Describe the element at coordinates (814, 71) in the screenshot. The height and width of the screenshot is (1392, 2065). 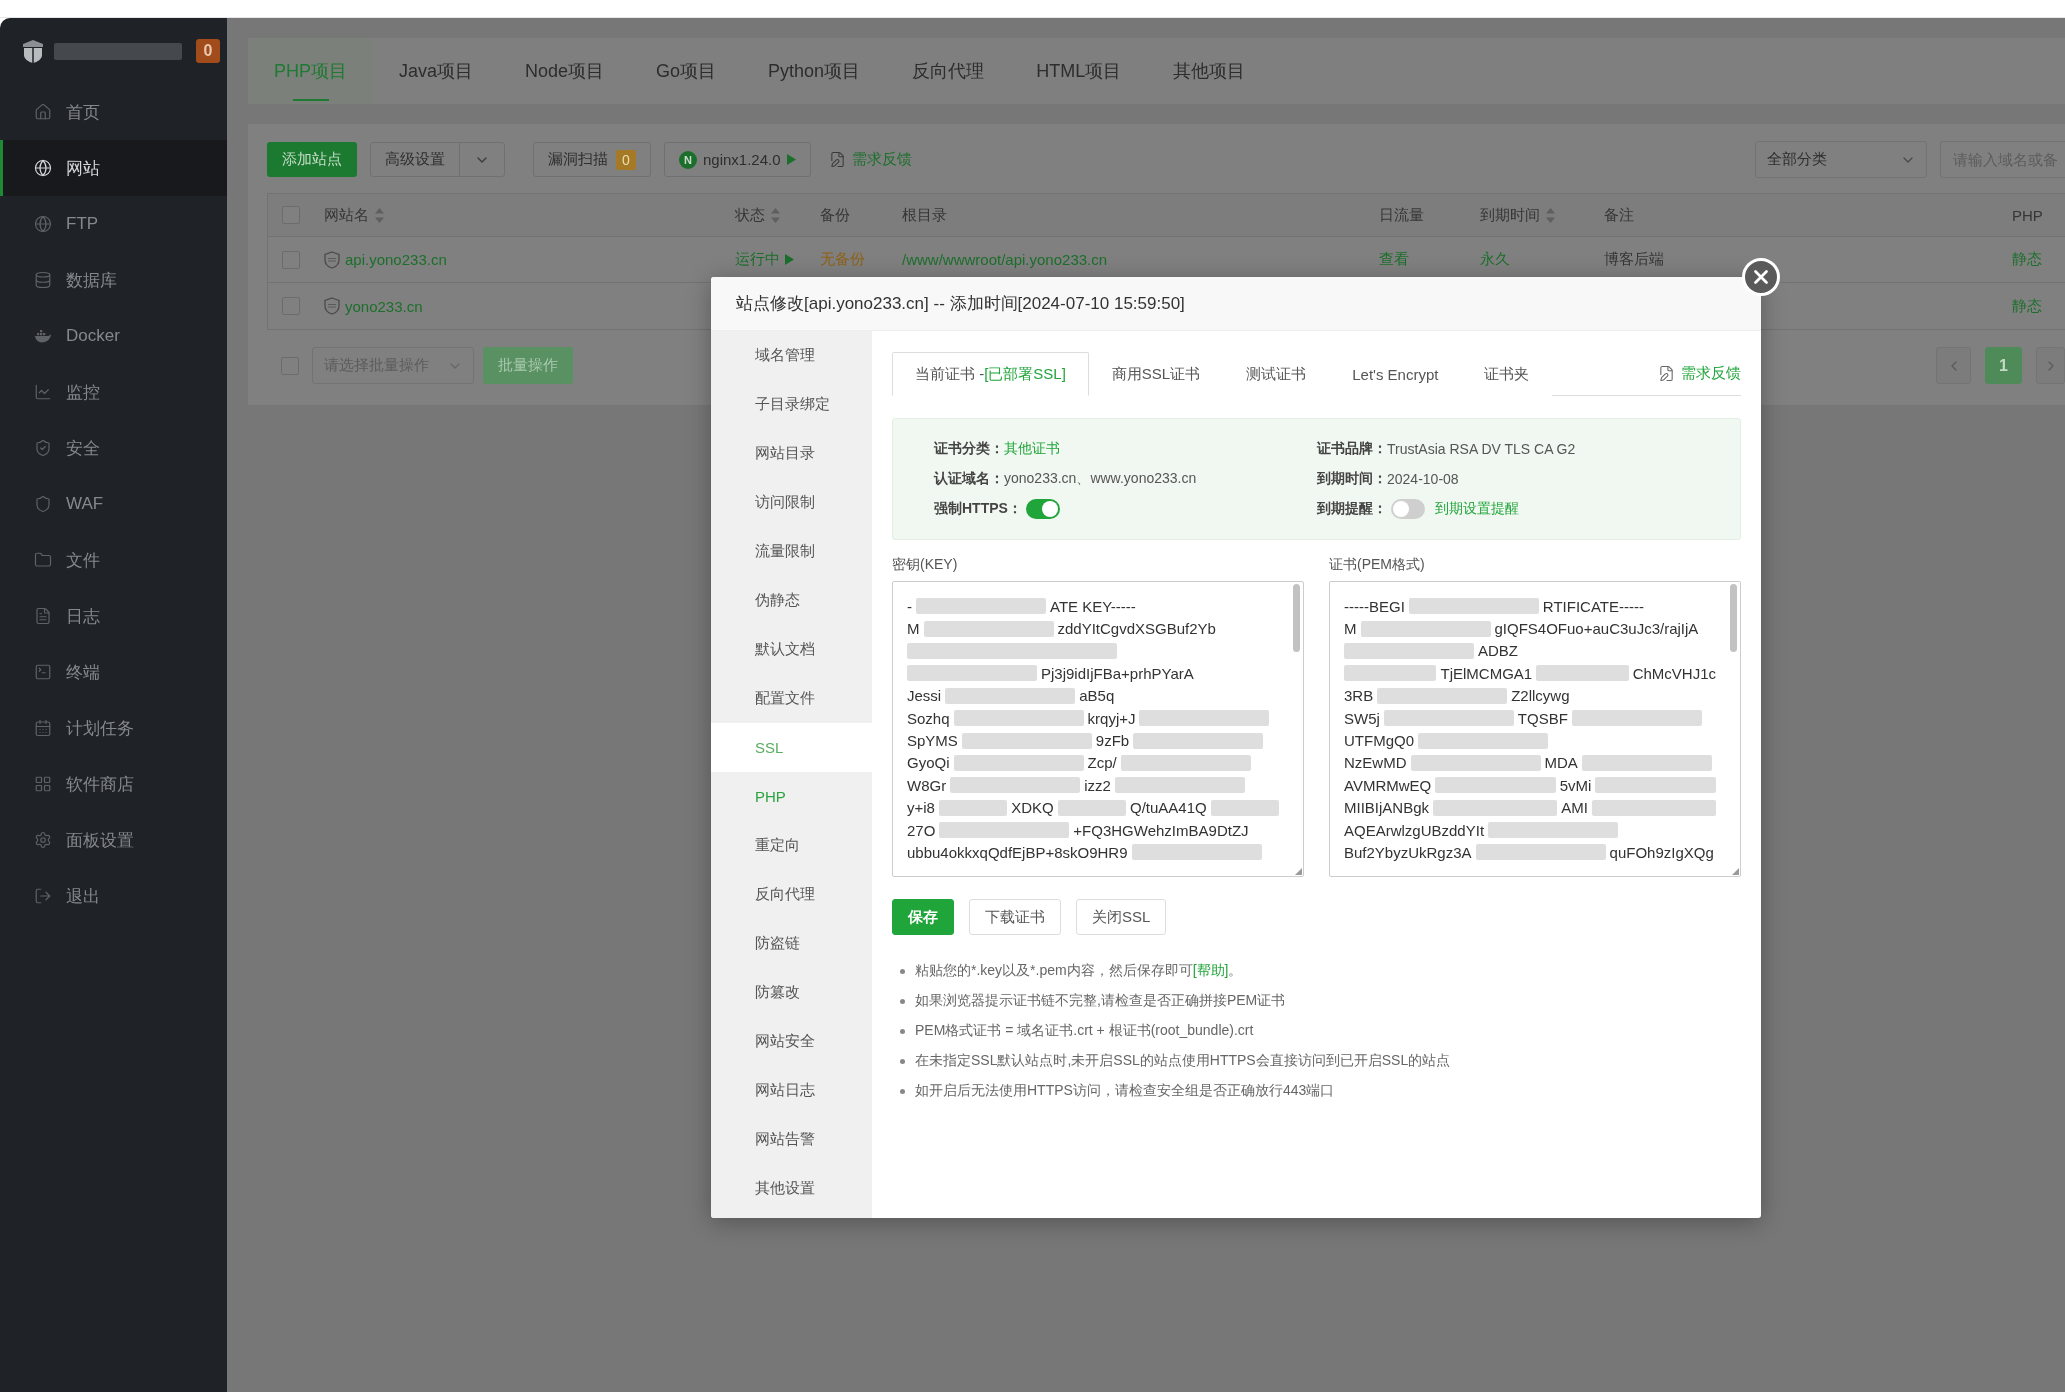
I see `project-tab: Python项目` at that location.